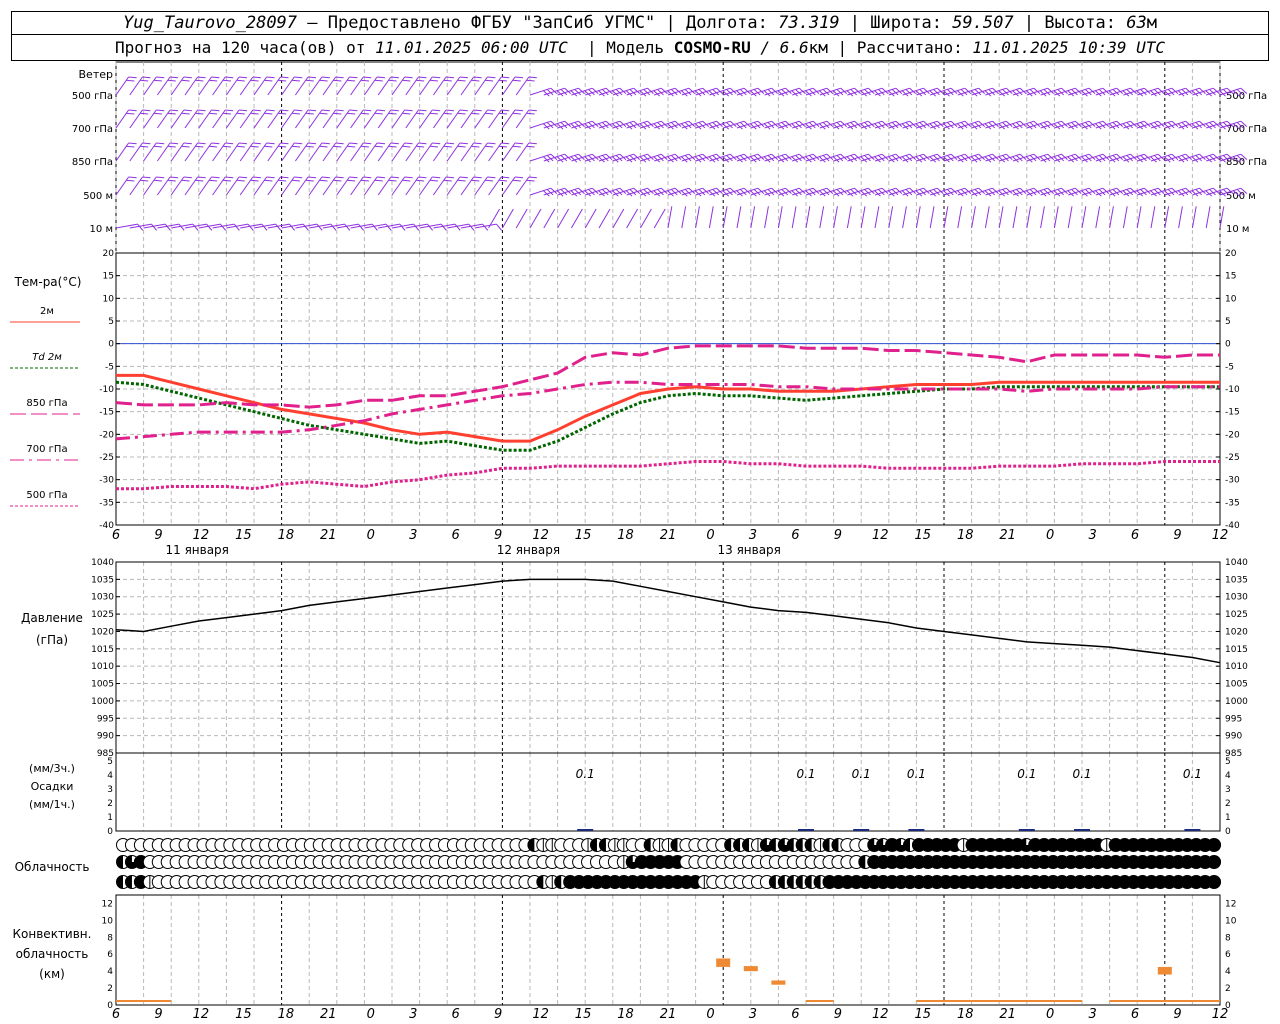 The height and width of the screenshot is (1024, 1280). What do you see at coordinates (102, 632) in the screenshot?
I see `pressure-tick-label-left: 1020` at bounding box center [102, 632].